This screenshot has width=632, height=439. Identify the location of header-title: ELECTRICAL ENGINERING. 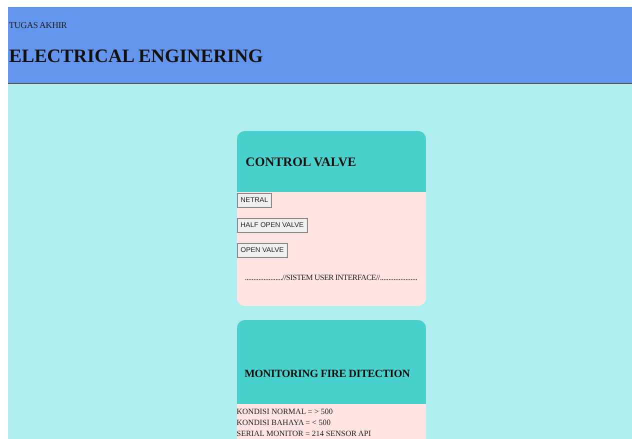
(136, 56).